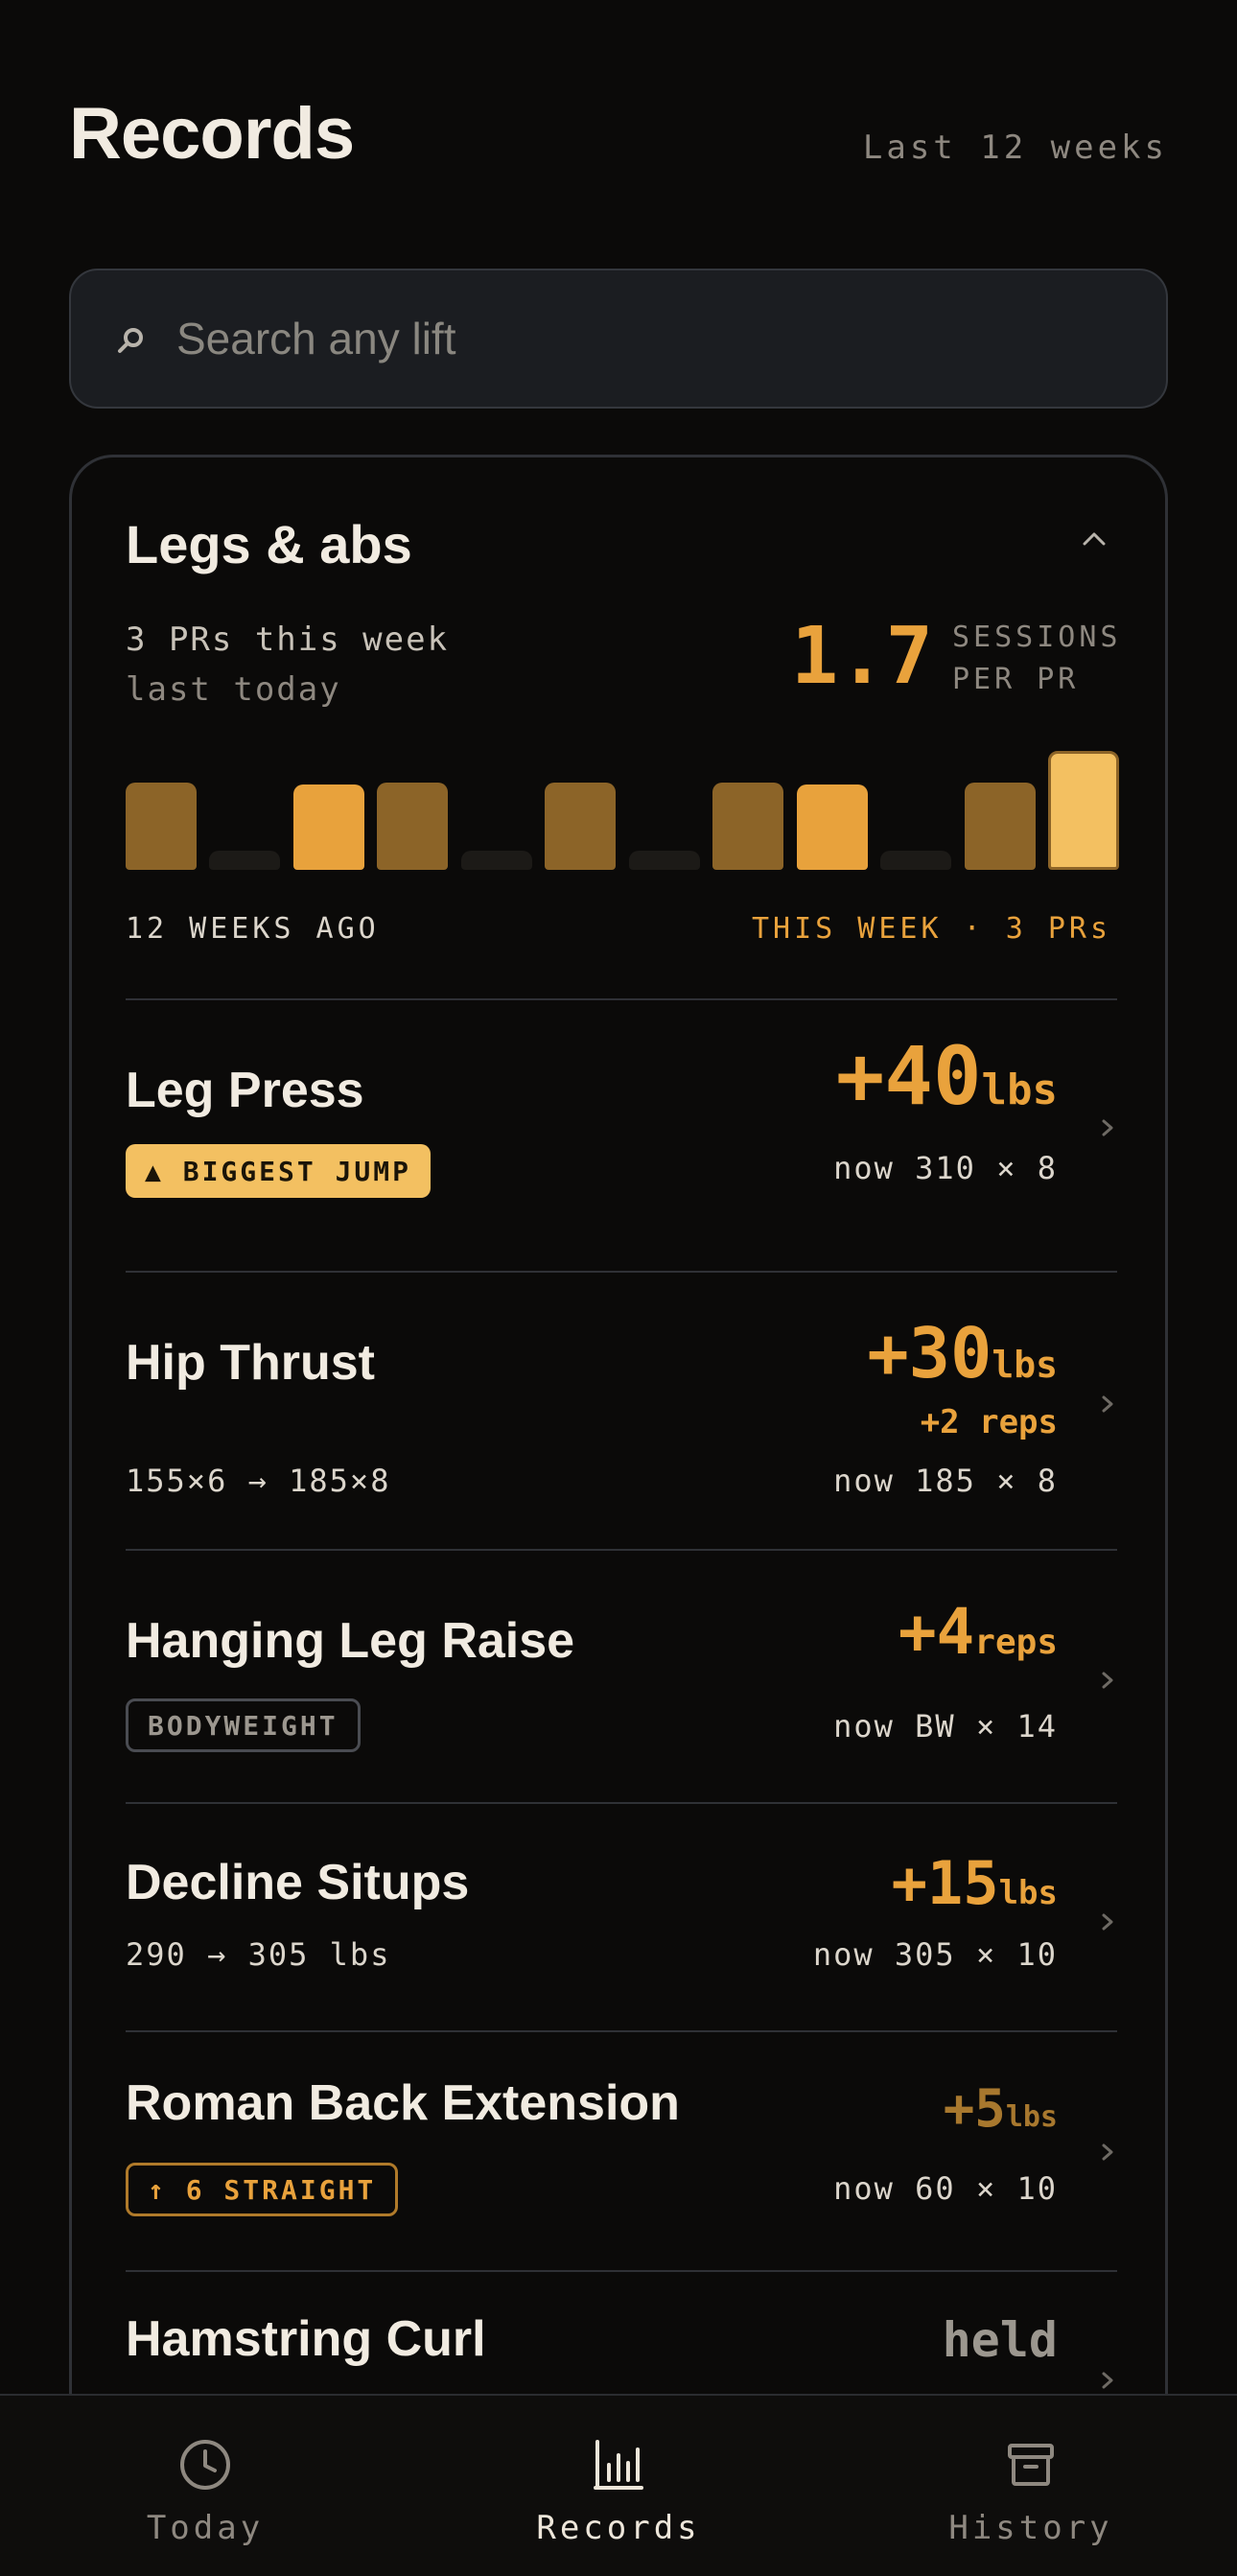  Describe the element at coordinates (908, 1076) in the screenshot. I see `delta-value: +40` at that location.